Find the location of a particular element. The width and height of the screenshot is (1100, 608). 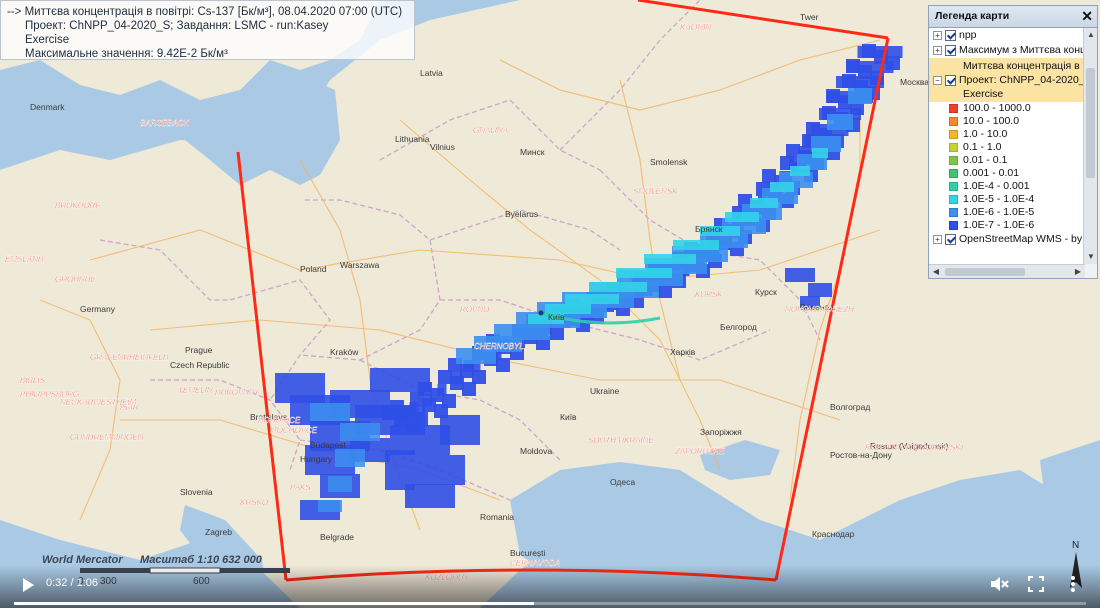

scroll-up-icon: ▲ is located at coordinates (1091, 35).